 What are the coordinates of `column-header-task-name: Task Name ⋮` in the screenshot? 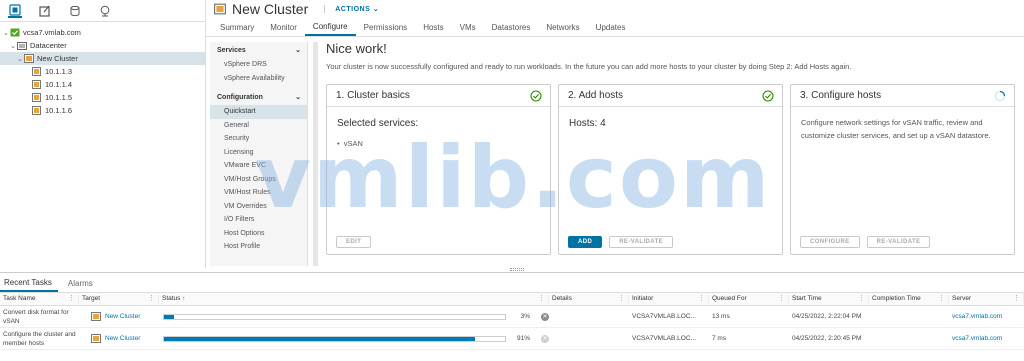 It's located at (39, 299).